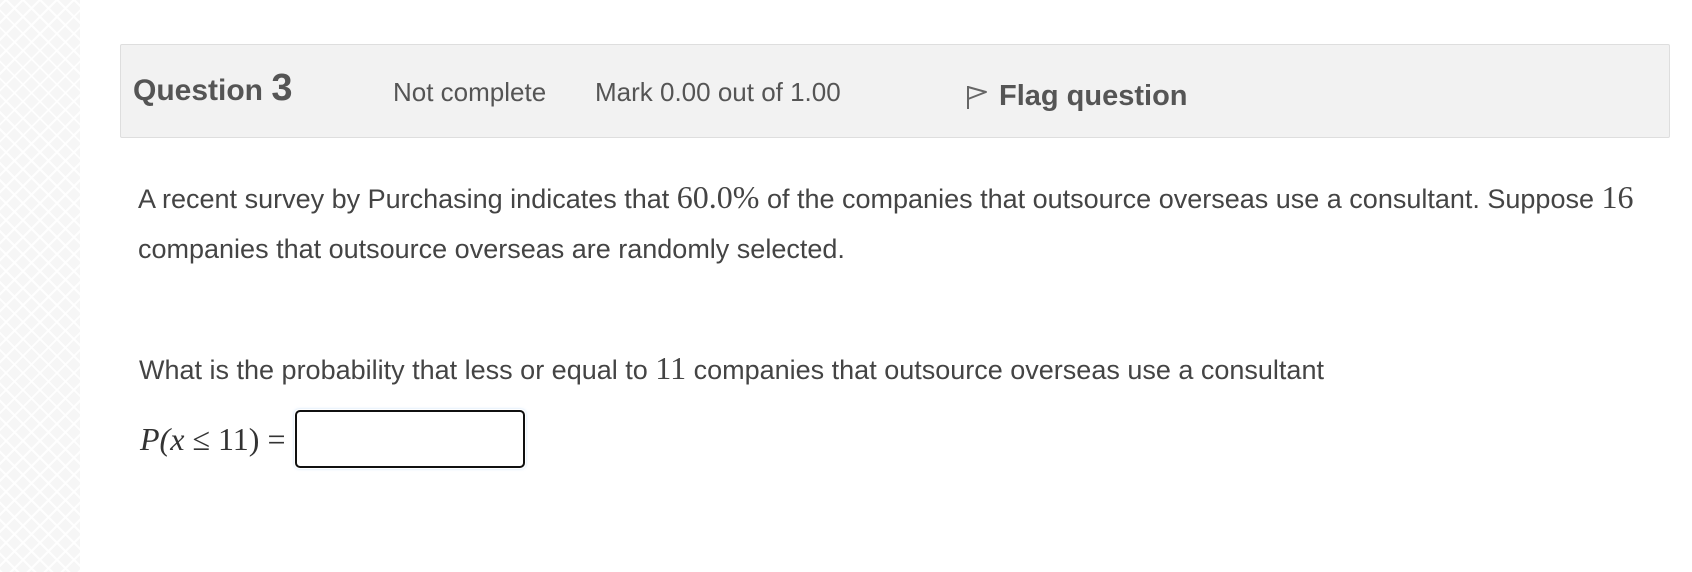 The image size is (1692, 572). What do you see at coordinates (40, 286) in the screenshot?
I see `page-background-pattern` at bounding box center [40, 286].